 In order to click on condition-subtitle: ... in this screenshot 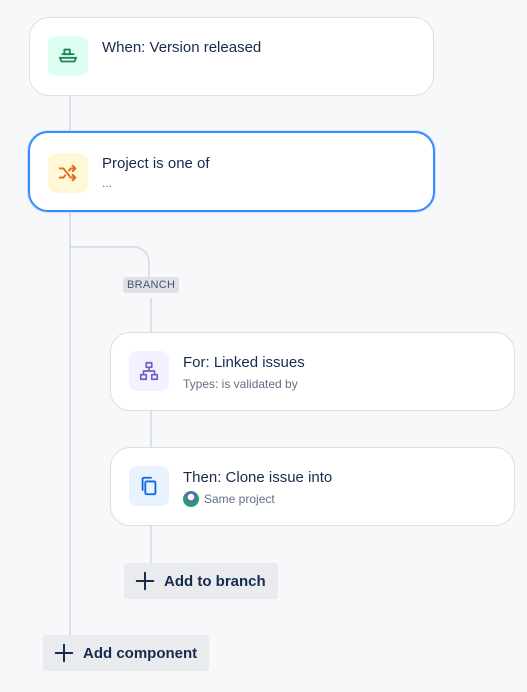, I will do `click(107, 183)`.